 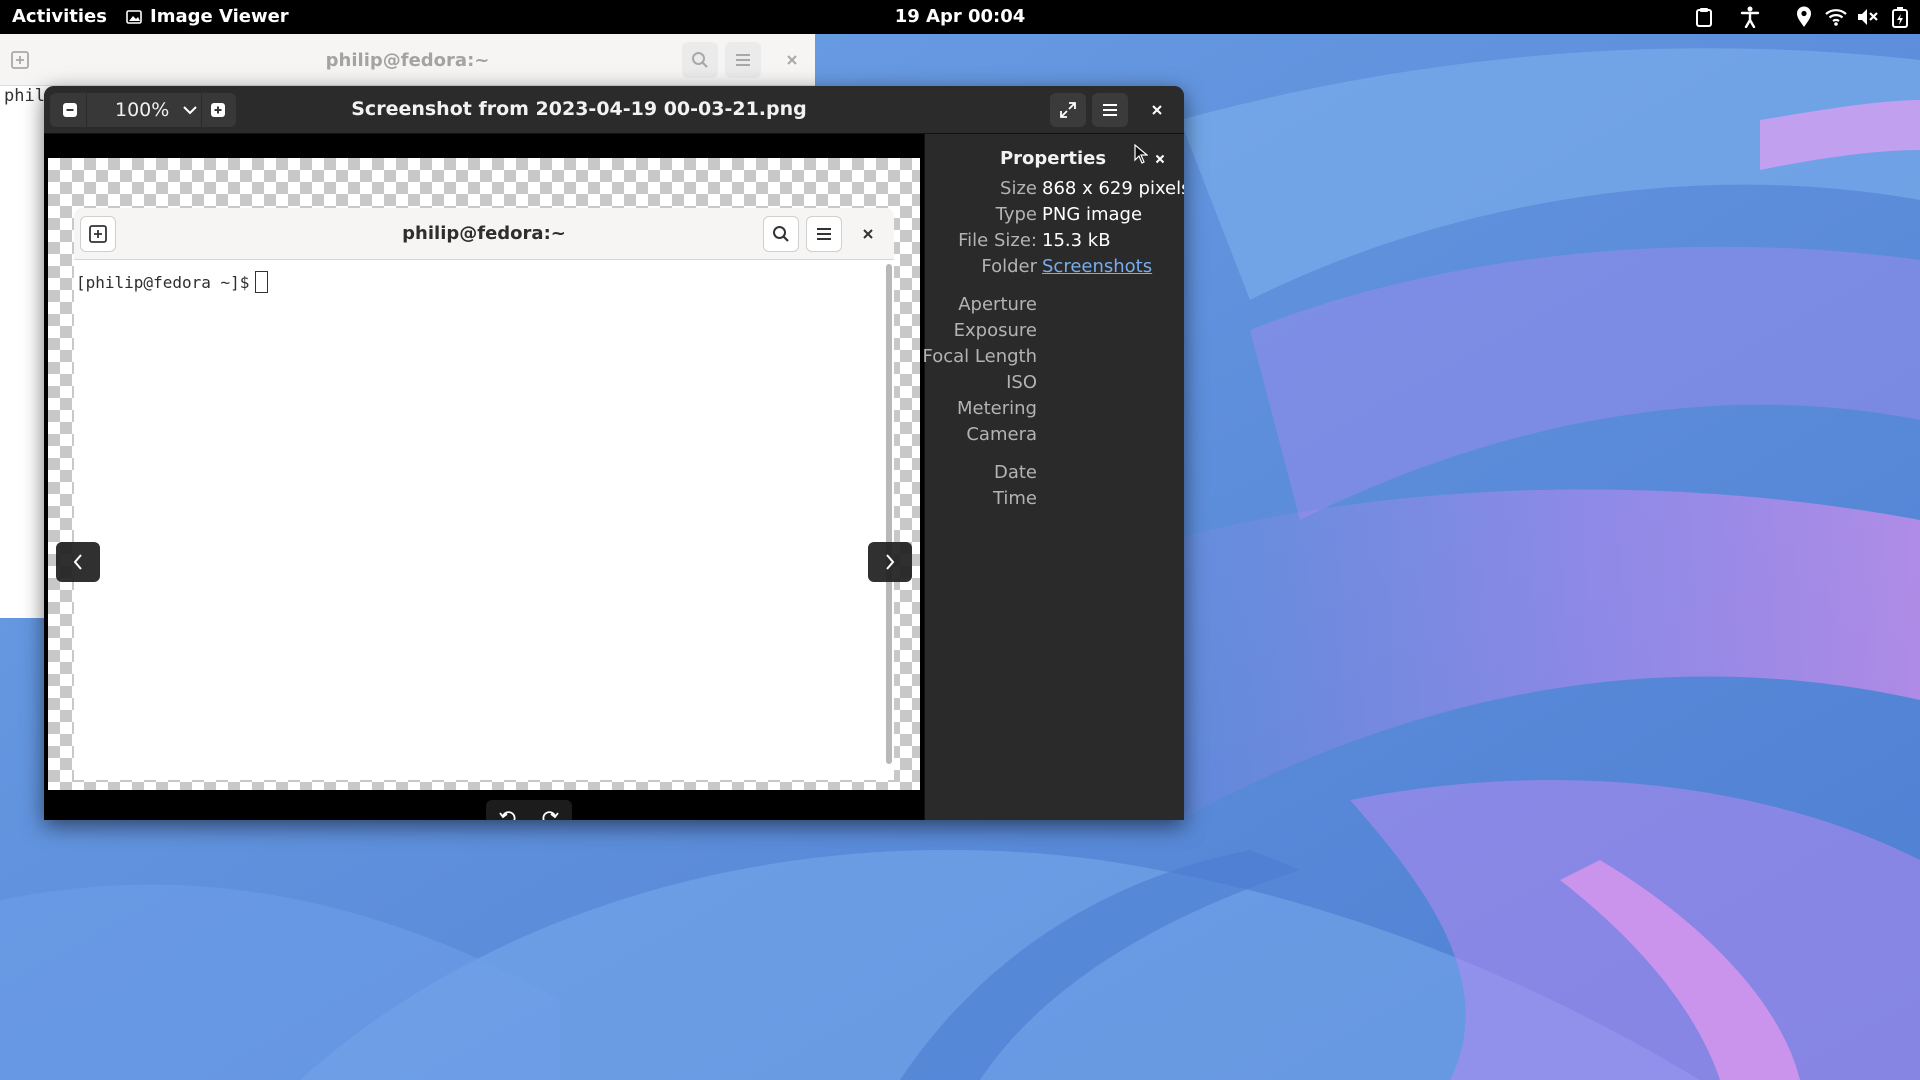 I want to click on property-value: 15.3 kB, so click(x=1076, y=240).